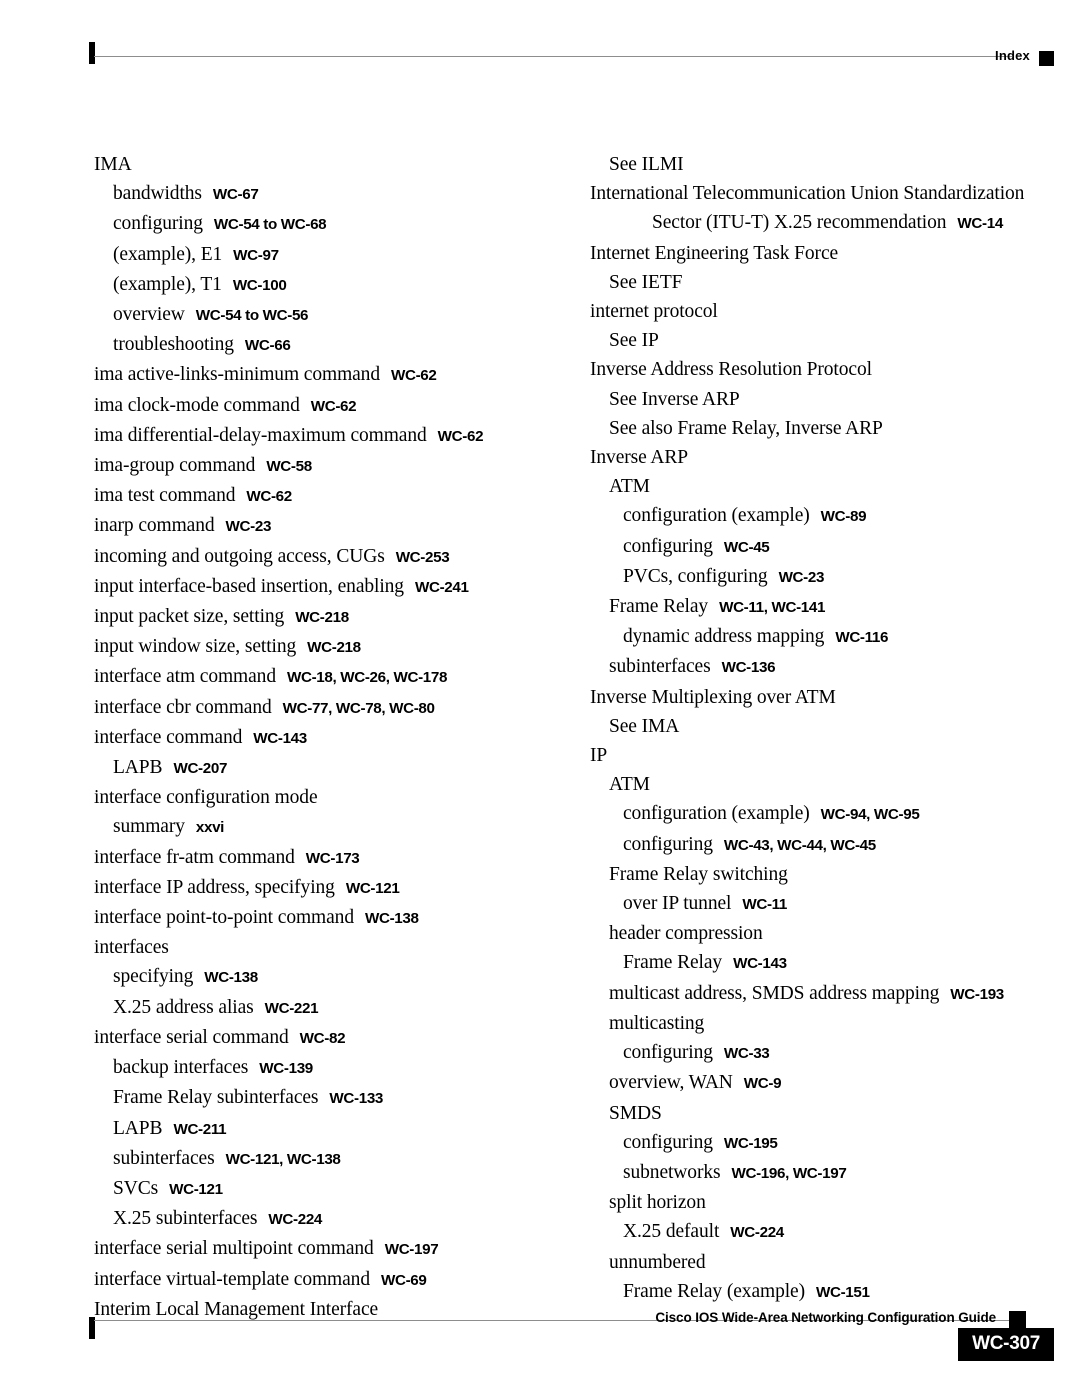 The width and height of the screenshot is (1080, 1397). I want to click on index-term: specifying, so click(153, 977).